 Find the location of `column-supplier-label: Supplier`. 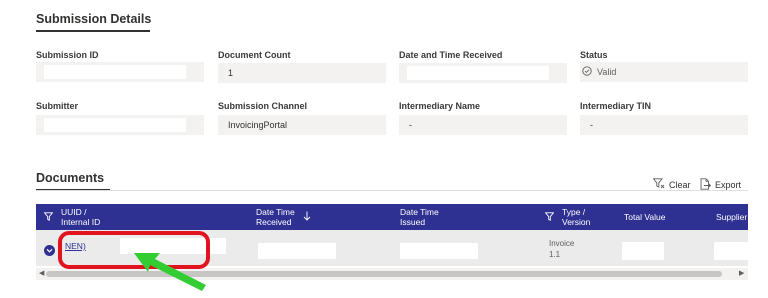

column-supplier-label: Supplier is located at coordinates (732, 217).